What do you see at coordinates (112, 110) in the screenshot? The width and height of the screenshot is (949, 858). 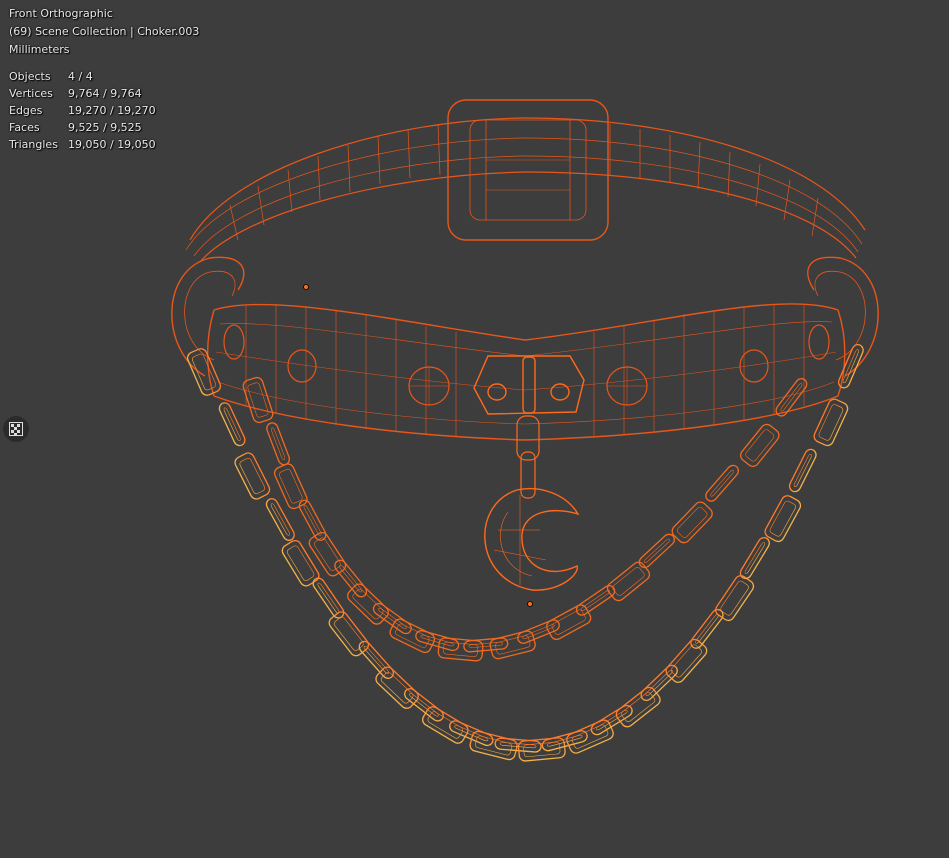 I see `stat-value: 19,270 / 19,270` at bounding box center [112, 110].